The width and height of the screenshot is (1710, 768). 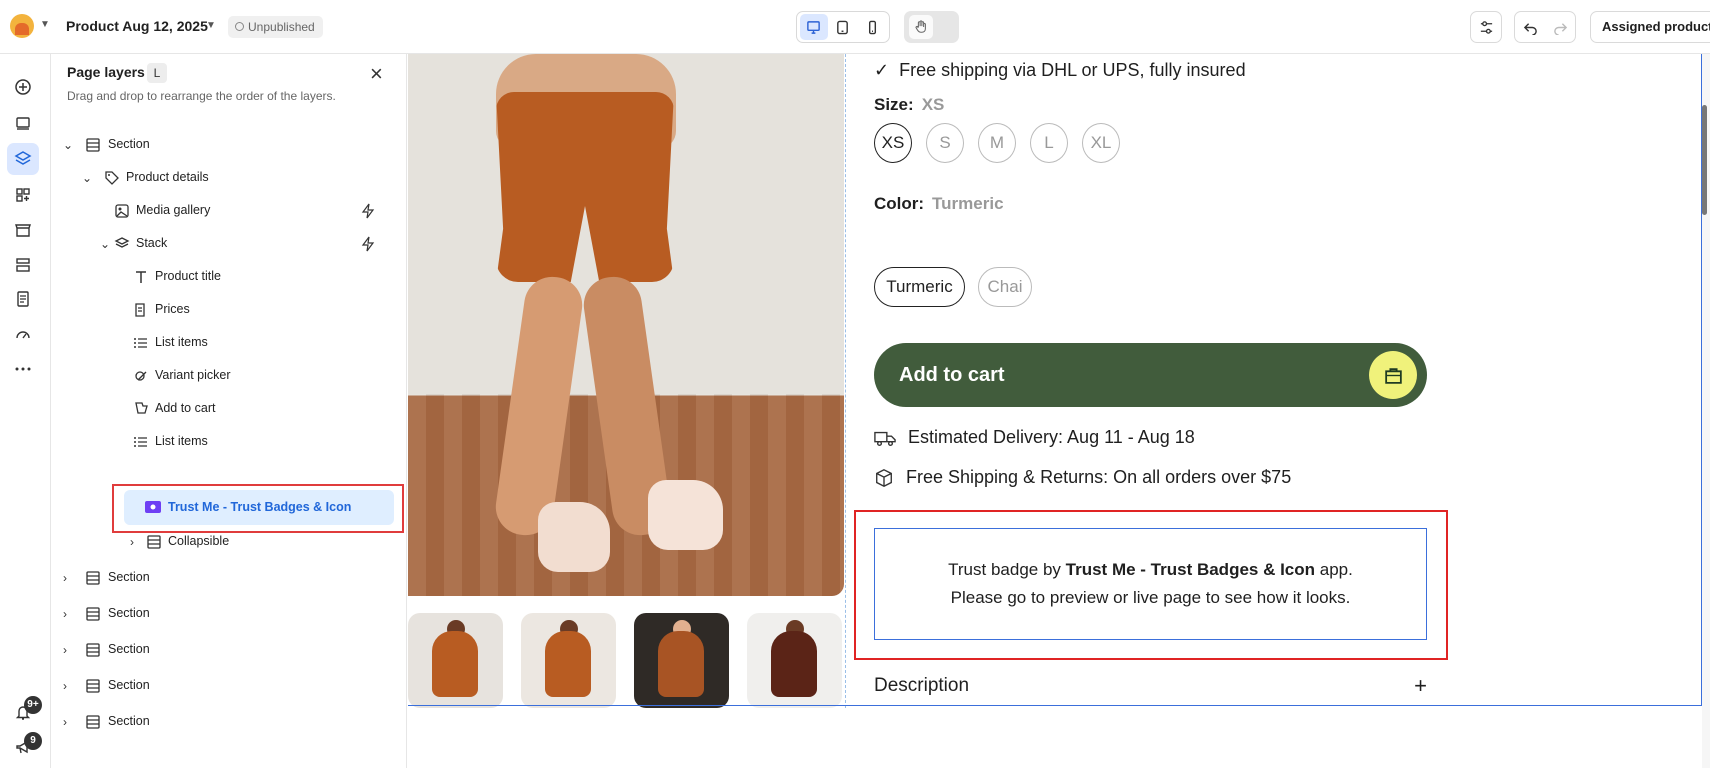 I want to click on section-guide, so click(x=1054, y=705).